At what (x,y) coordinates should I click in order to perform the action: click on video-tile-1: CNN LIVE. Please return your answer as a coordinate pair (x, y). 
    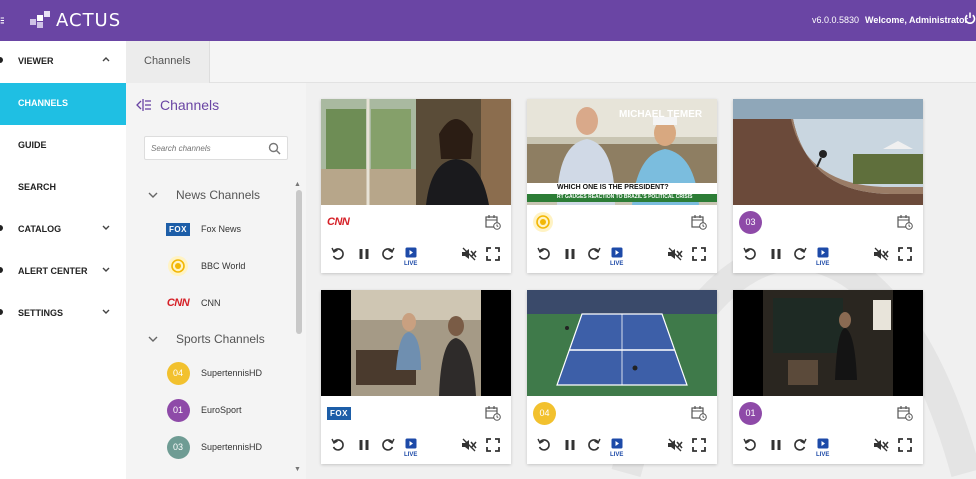
    Looking at the image, I should click on (416, 186).